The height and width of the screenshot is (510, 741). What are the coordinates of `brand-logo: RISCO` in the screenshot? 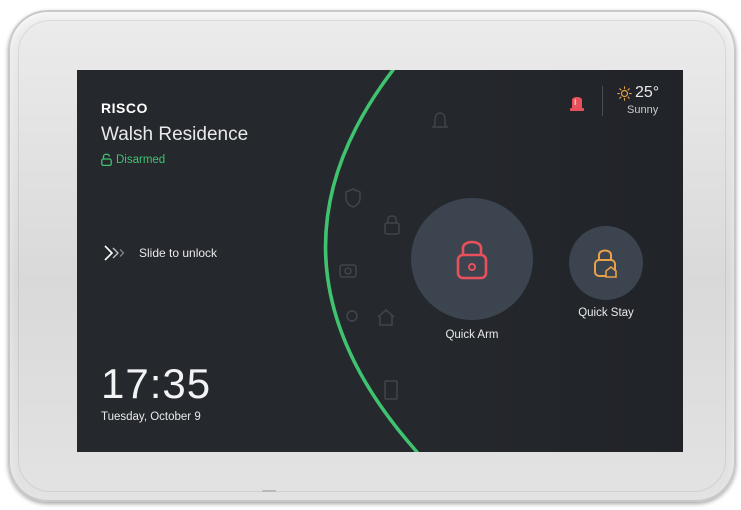 It's located at (124, 108).